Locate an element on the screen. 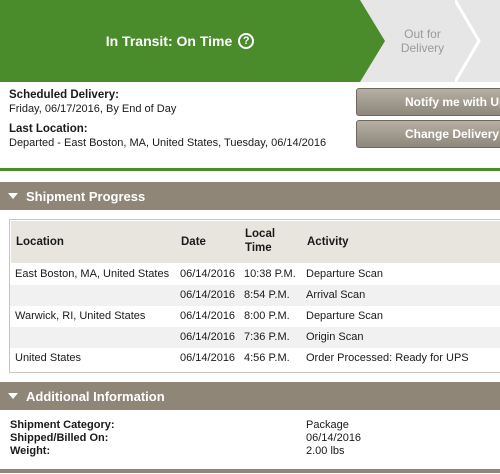 Image resolution: width=500 pixels, height=474 pixels. row-activity: Arrival Scan is located at coordinates (336, 295).